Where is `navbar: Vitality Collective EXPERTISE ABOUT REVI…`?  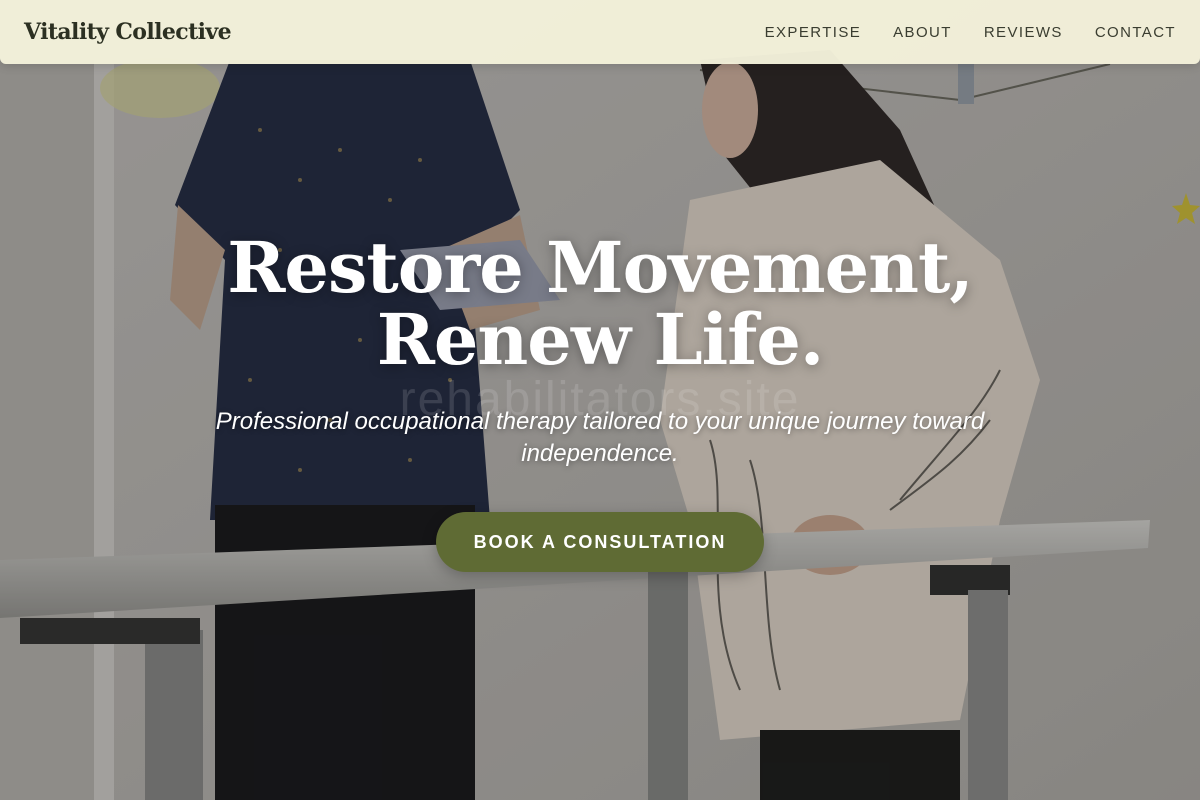
navbar: Vitality Collective EXPERTISE ABOUT REVI… is located at coordinates (600, 32).